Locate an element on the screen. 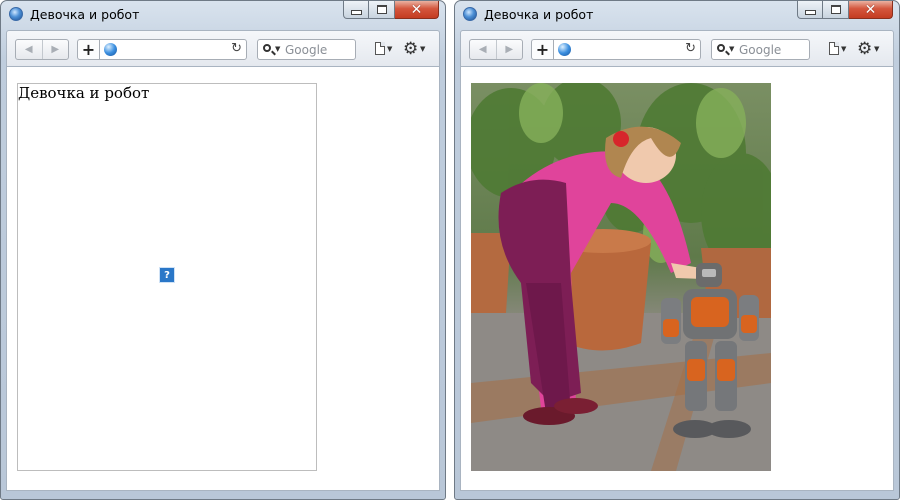 This screenshot has width=900, height=500. image-alt-text: Девочка и робот is located at coordinates (84, 93).